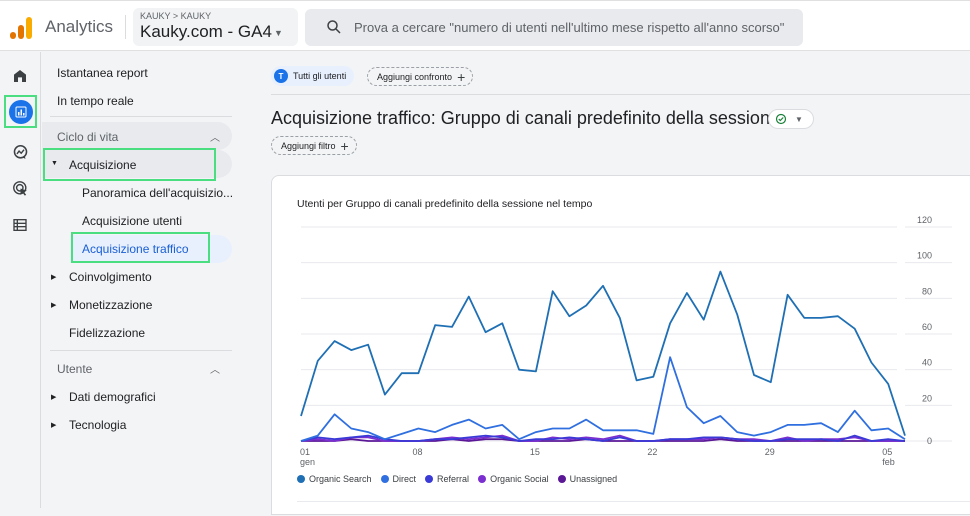 This screenshot has width=970, height=516. What do you see at coordinates (593, 479) in the screenshot?
I see `legend-label: Unassigned` at bounding box center [593, 479].